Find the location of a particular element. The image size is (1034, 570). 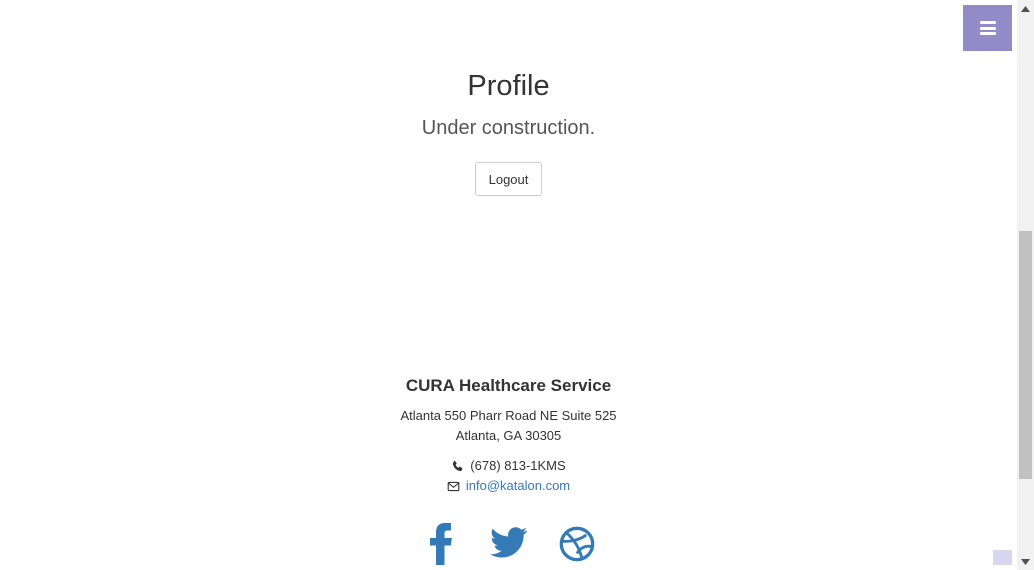

facebook-icon is located at coordinates (440, 544).